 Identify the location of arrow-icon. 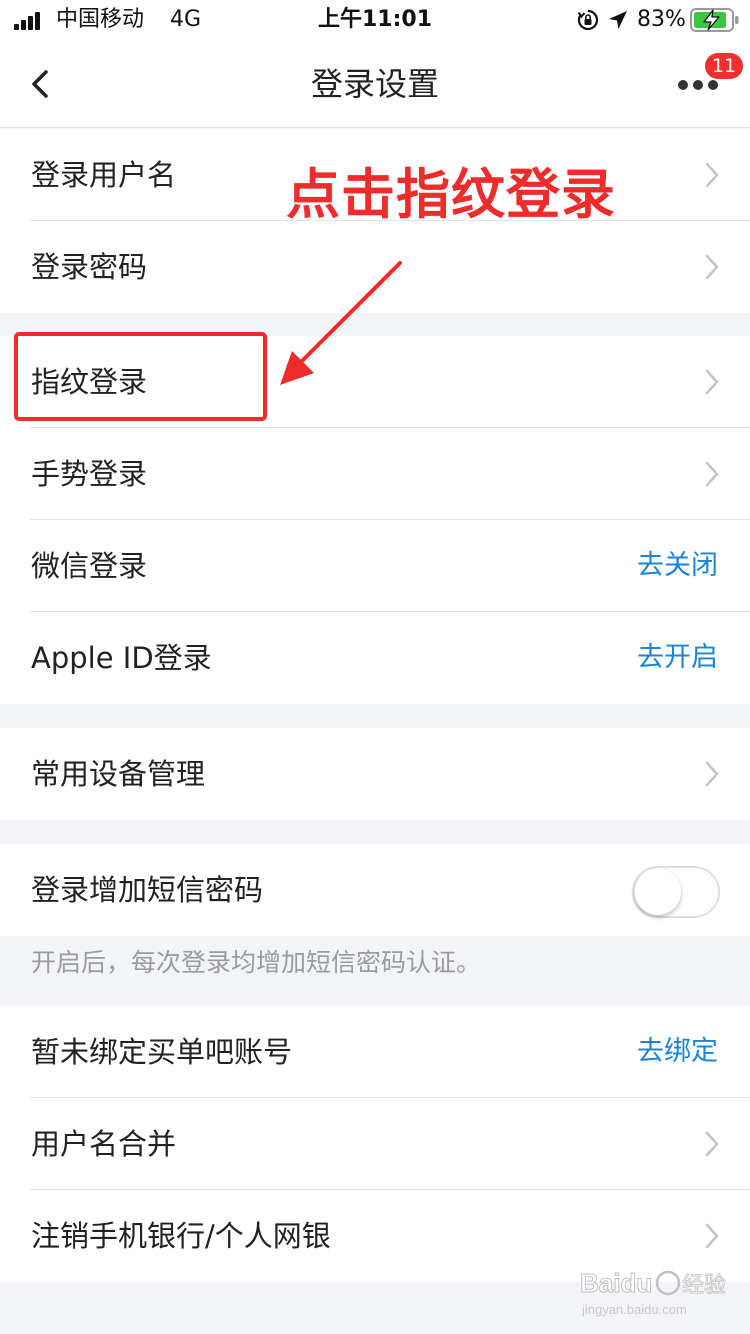
(341, 323).